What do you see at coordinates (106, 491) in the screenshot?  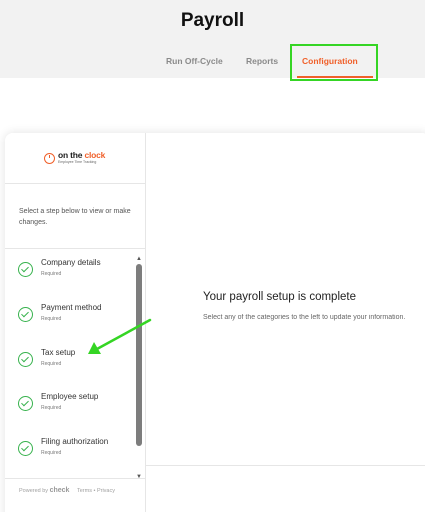 I see `privacy-link: Privacy` at bounding box center [106, 491].